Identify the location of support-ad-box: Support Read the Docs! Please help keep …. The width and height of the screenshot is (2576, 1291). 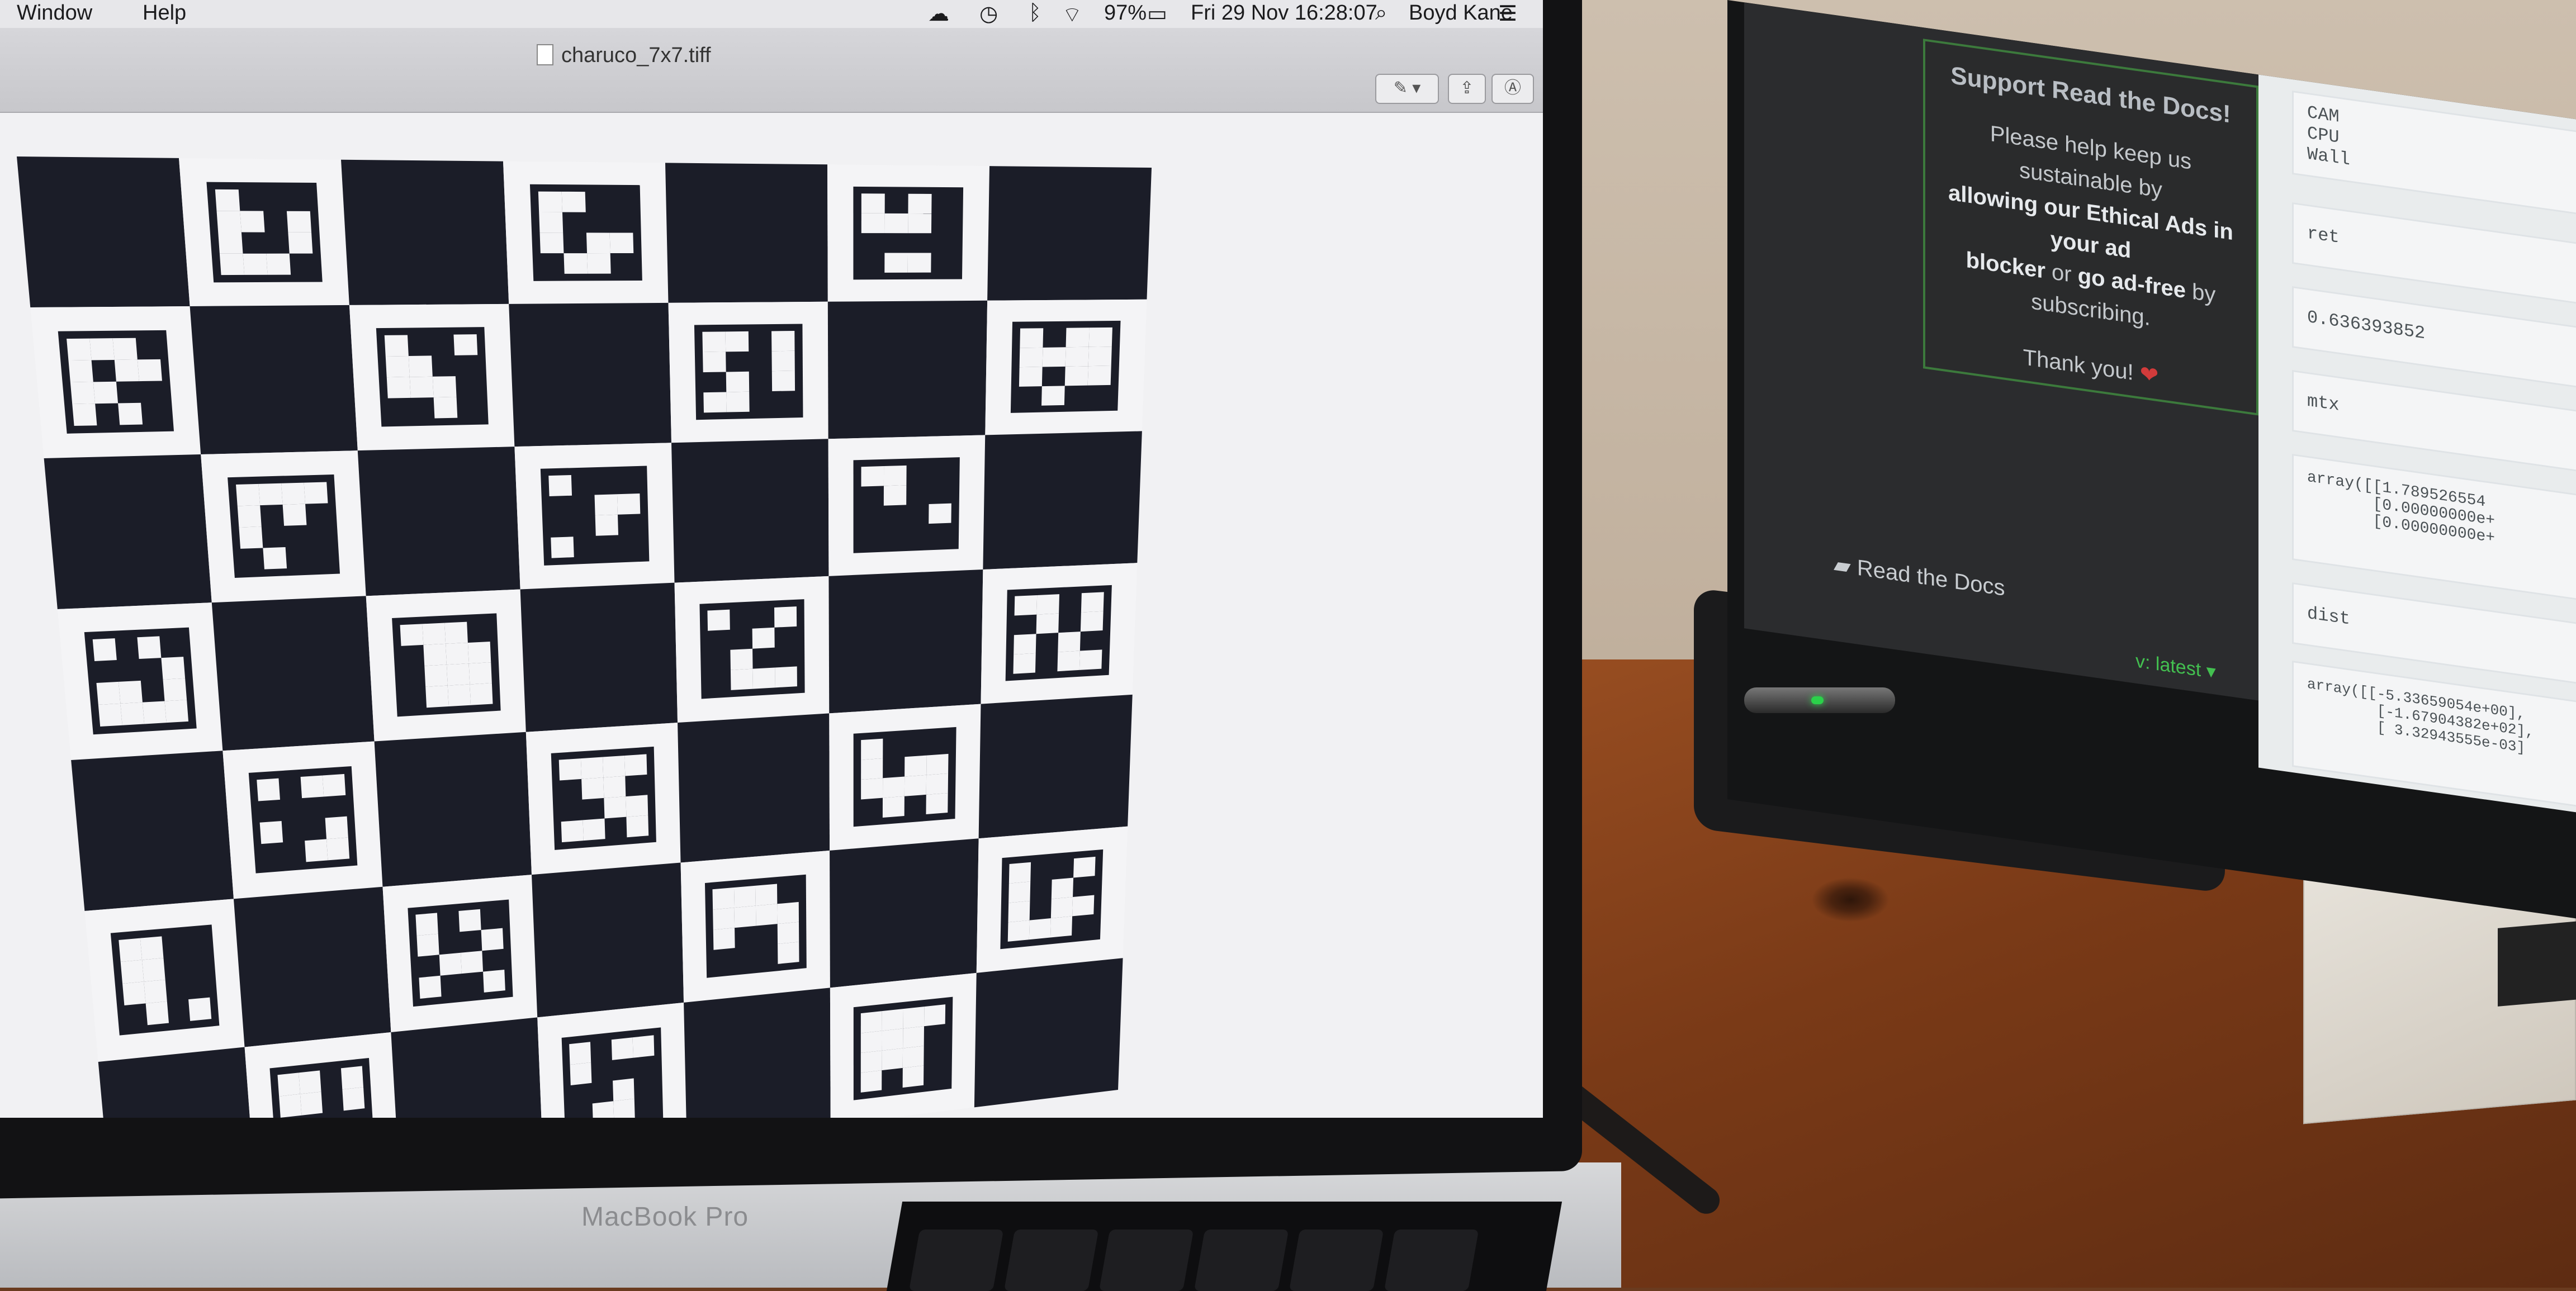
(2090, 227).